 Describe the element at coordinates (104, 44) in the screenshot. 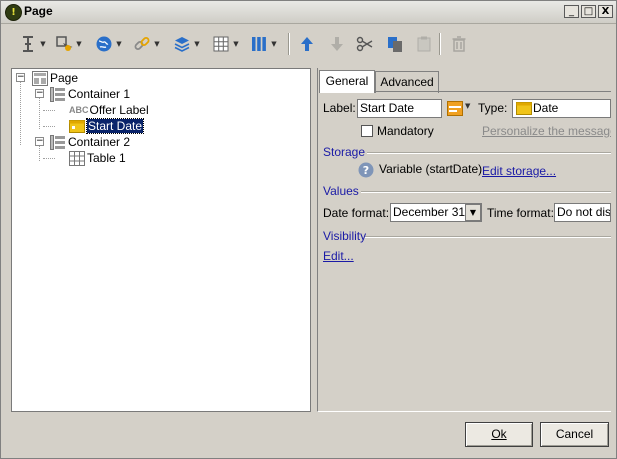

I see `globe-icon` at that location.